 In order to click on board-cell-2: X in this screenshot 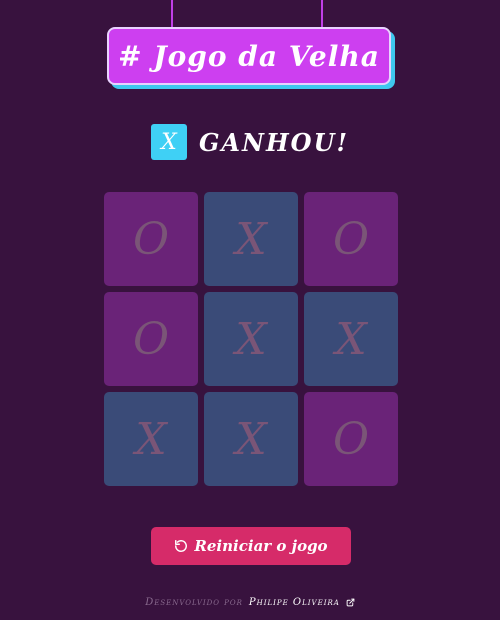, I will do `click(251, 239)`.